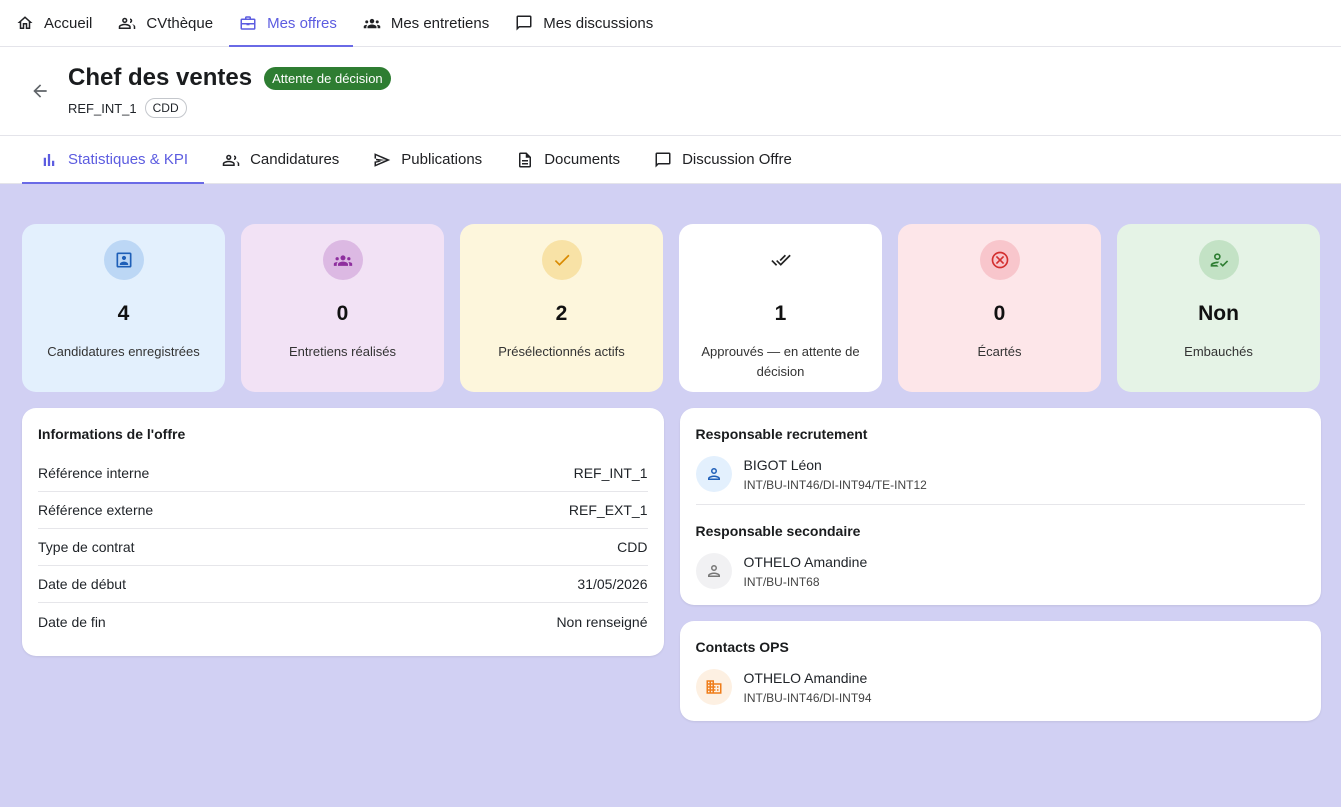 The width and height of the screenshot is (1341, 807). What do you see at coordinates (610, 473) in the screenshot?
I see `info-value: REF_INT_1` at bounding box center [610, 473].